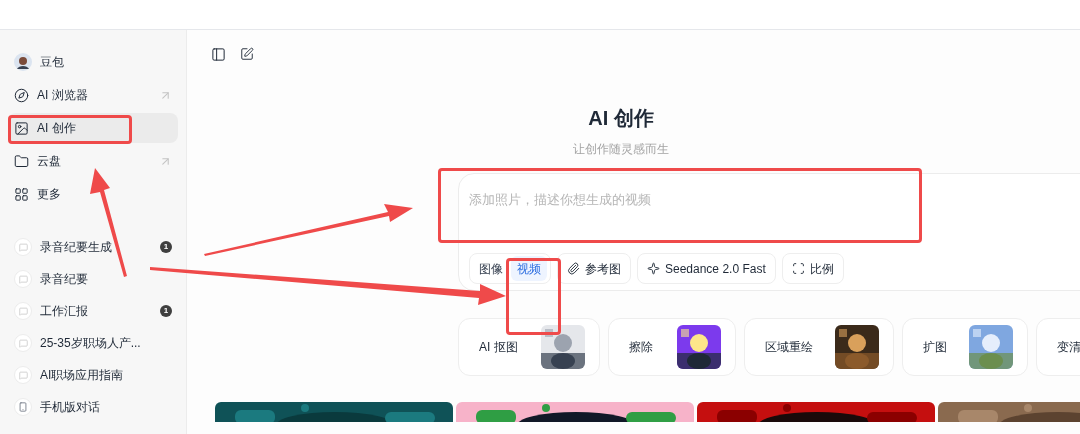  I want to click on prompt-field: 添加照片，描述你想生成的视频, so click(689, 200).